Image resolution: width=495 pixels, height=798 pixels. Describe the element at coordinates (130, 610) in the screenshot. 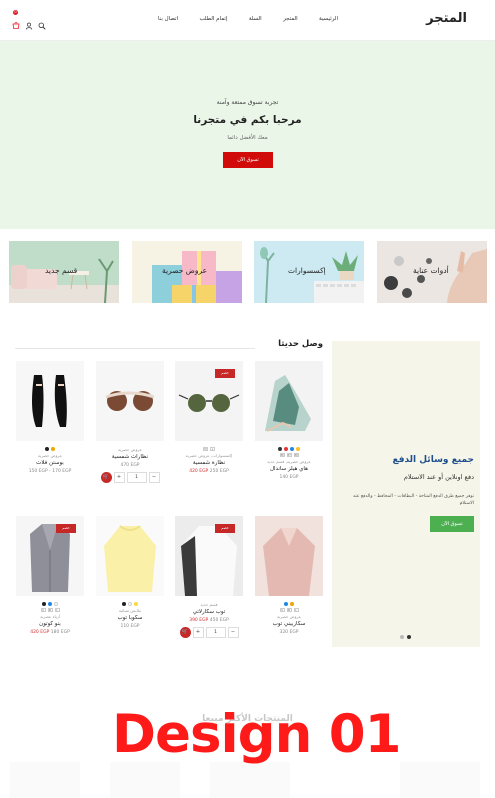

I see `product-category: ملابس نسائية` at that location.